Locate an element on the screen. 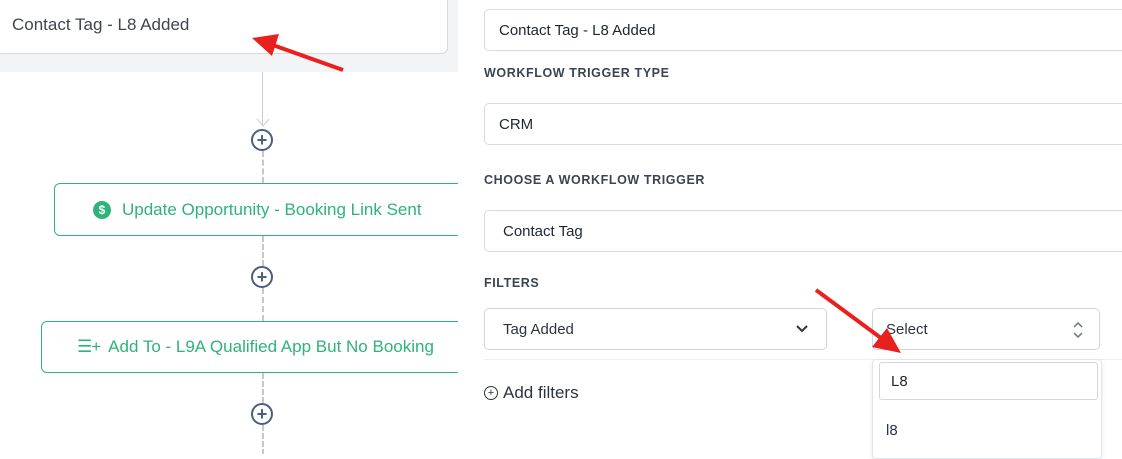 This screenshot has height=459, width=1122. chevron-down-icon is located at coordinates (802, 329).